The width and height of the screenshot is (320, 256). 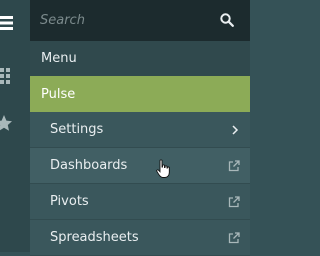 I want to click on menu-item-pulse: Pulse, so click(x=140, y=94).